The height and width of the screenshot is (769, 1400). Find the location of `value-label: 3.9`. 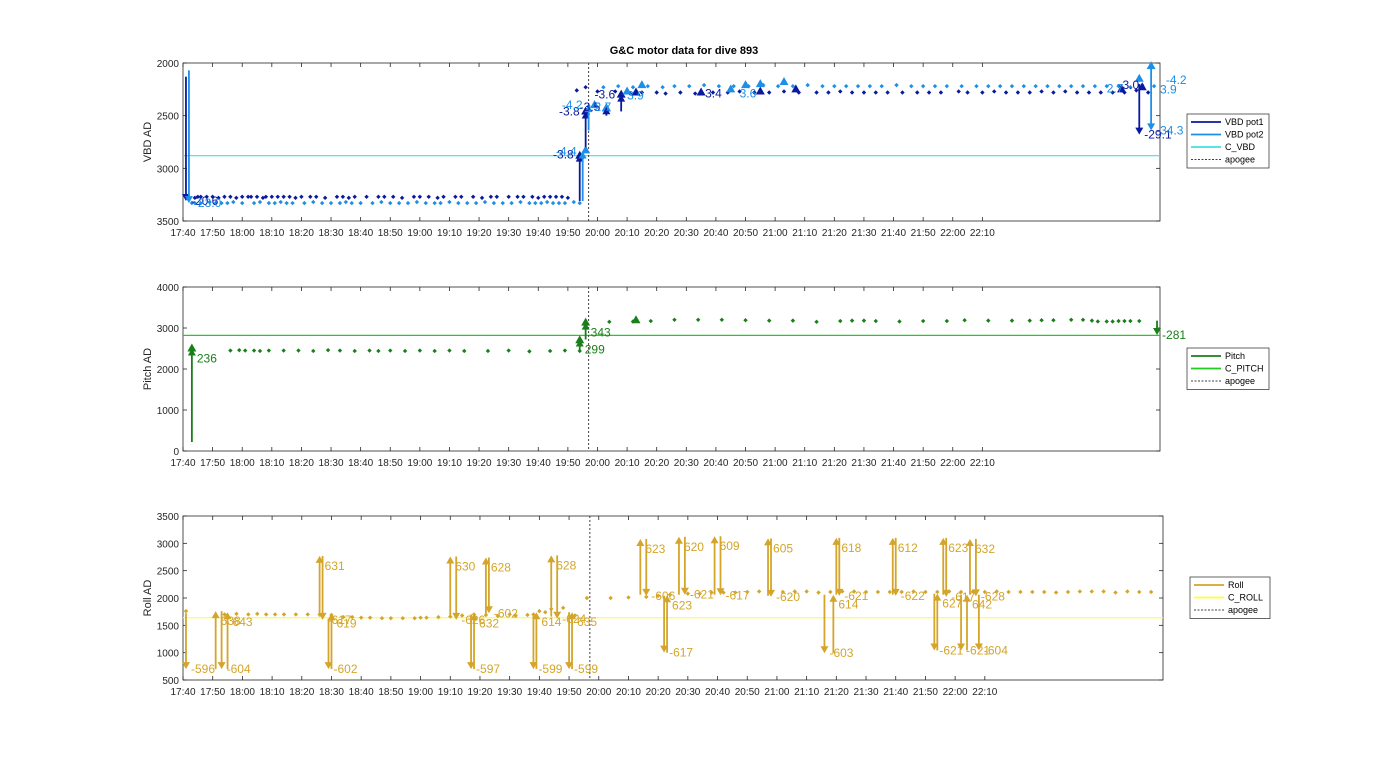

value-label: 3.9 is located at coordinates (635, 96).